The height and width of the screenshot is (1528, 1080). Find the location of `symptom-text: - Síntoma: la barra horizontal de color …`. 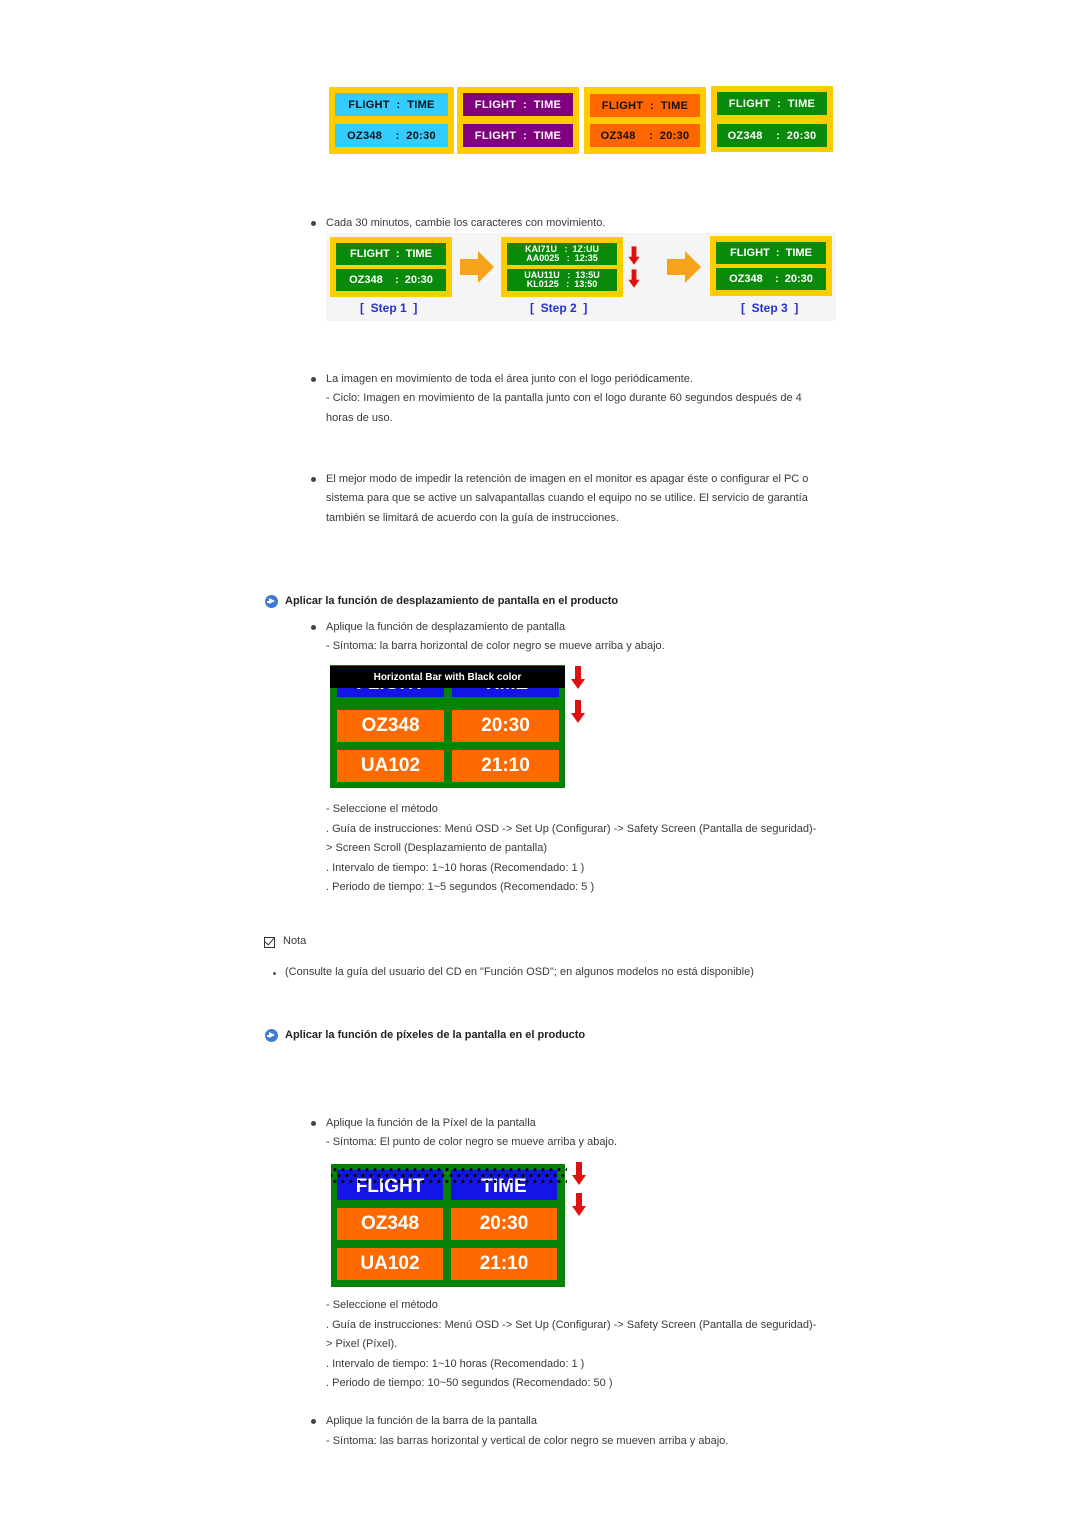

symptom-text: - Síntoma: la barra horizontal de color … is located at coordinates (495, 646).